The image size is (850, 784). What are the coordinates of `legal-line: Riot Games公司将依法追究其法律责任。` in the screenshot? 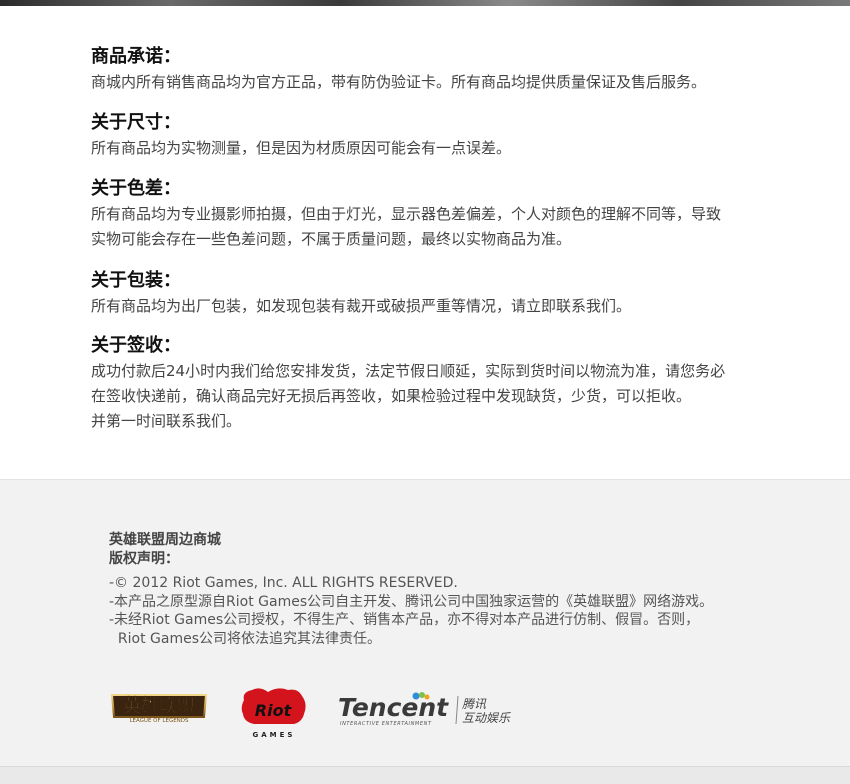 It's located at (245, 638).